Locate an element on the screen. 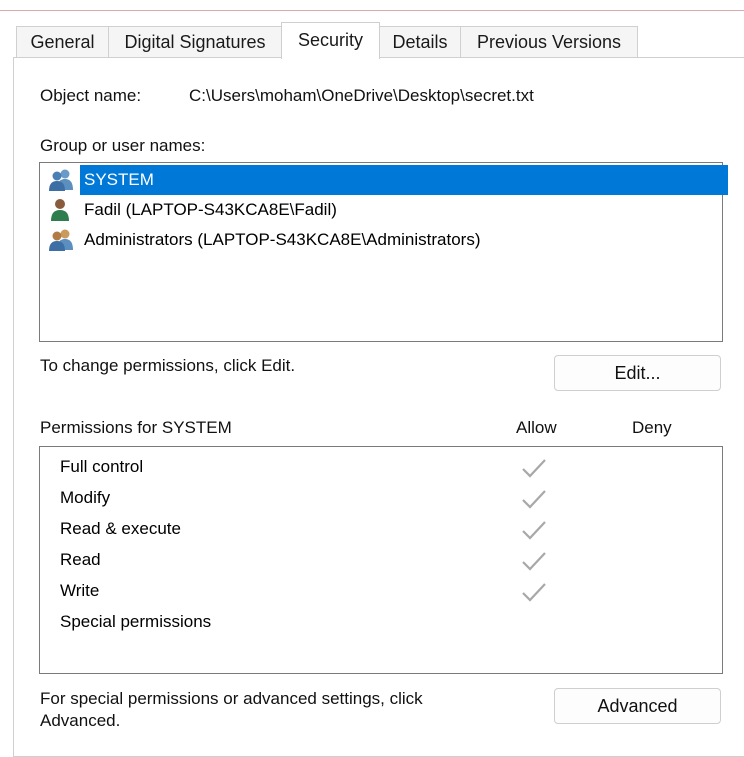  tab-general: General is located at coordinates (62, 41).